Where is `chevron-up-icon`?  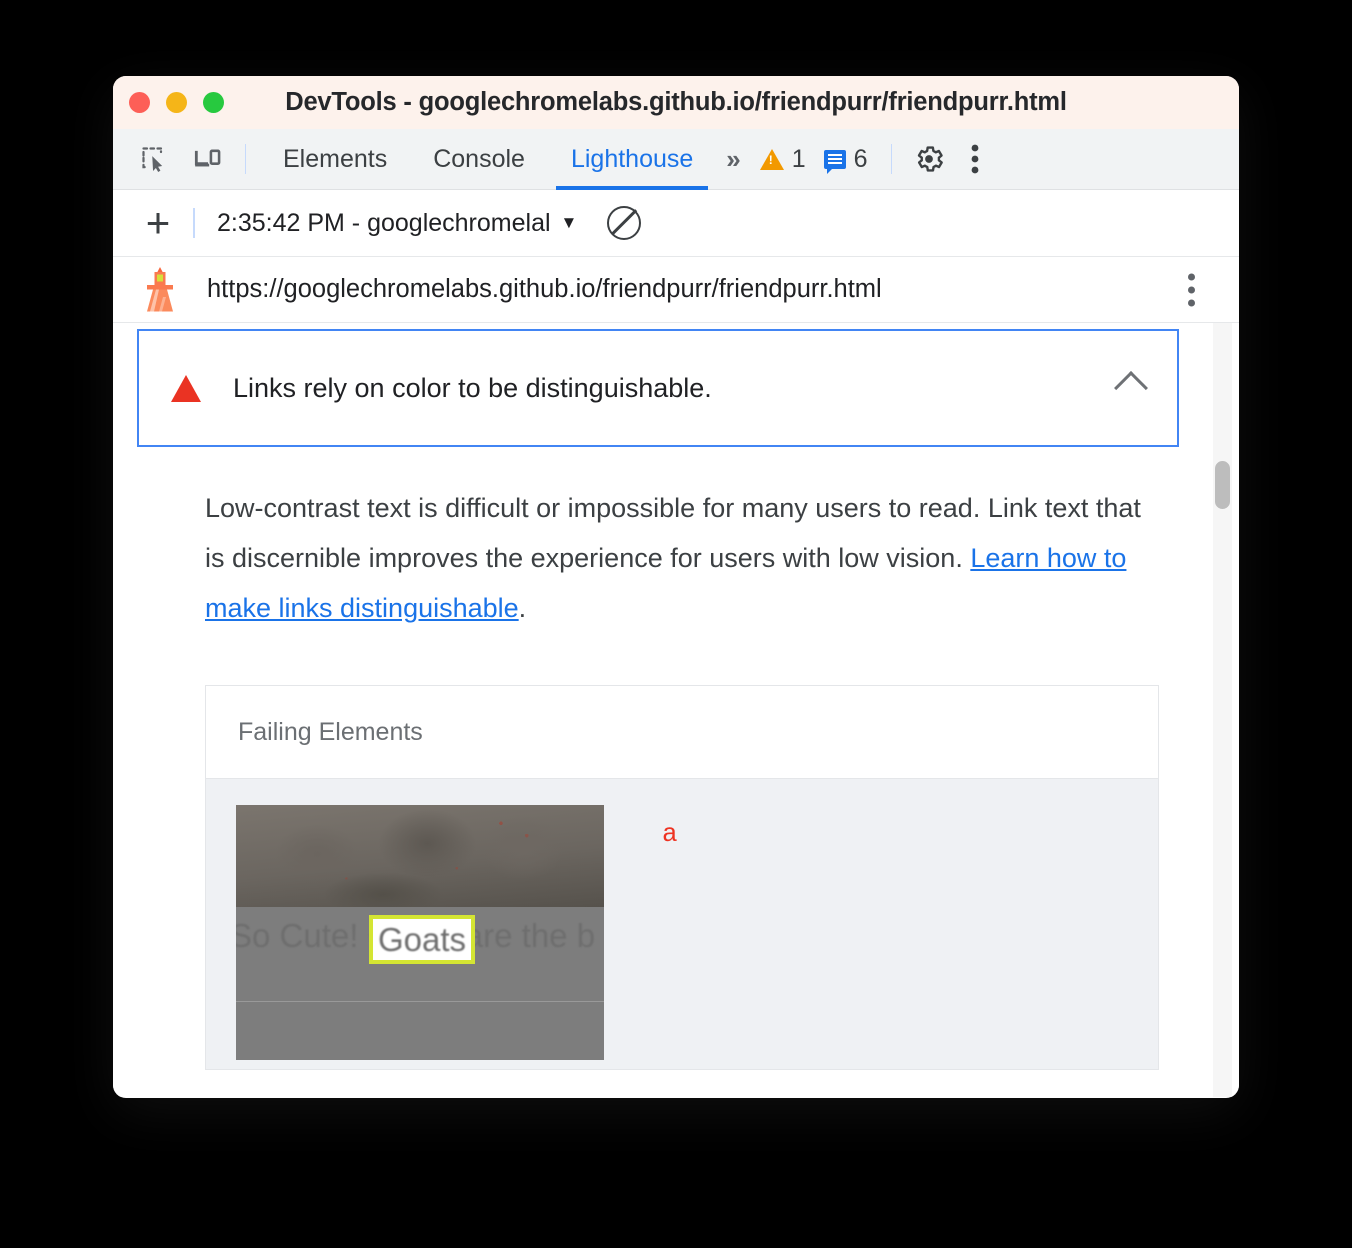 chevron-up-icon is located at coordinates (1131, 388).